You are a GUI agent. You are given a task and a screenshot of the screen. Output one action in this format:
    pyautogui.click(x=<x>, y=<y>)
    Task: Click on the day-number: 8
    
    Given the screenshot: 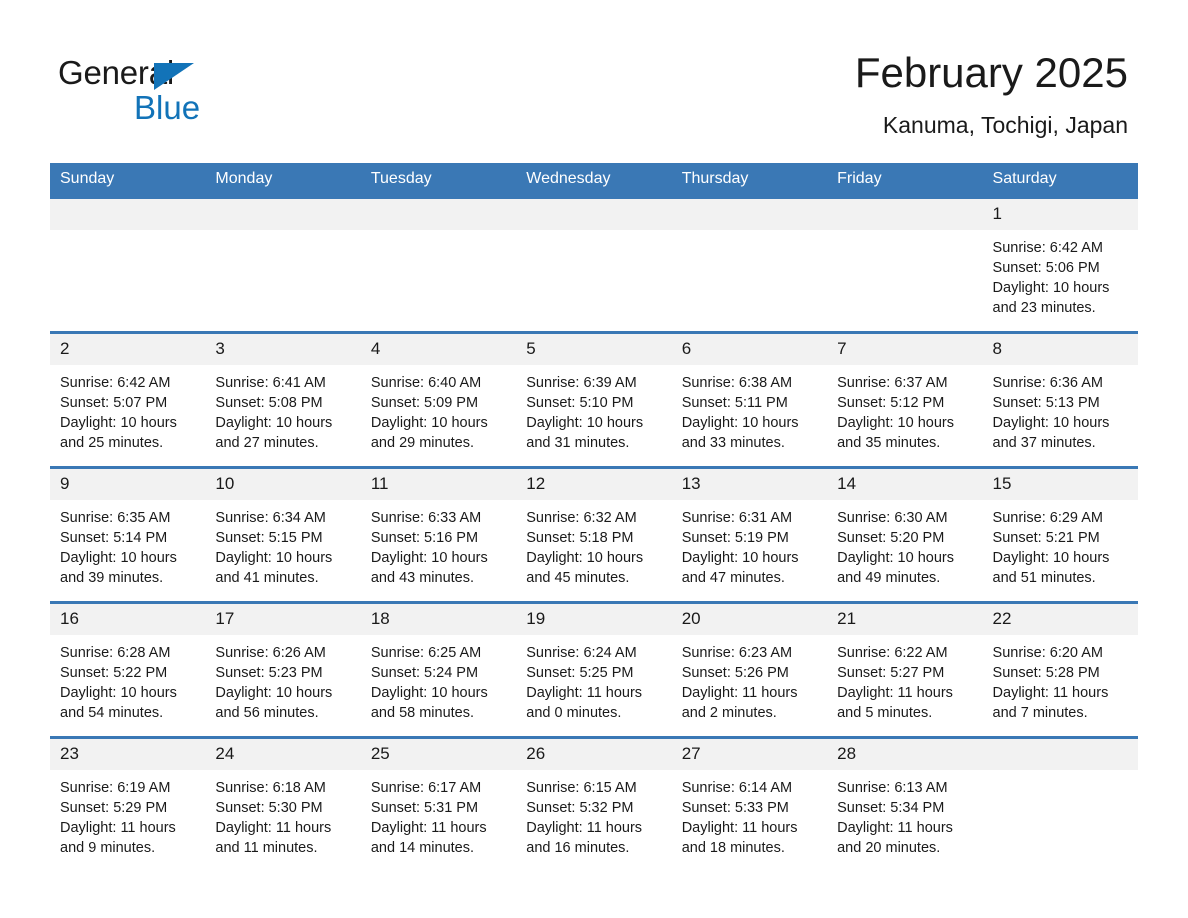 What is the action you would take?
    pyautogui.click(x=1060, y=349)
    